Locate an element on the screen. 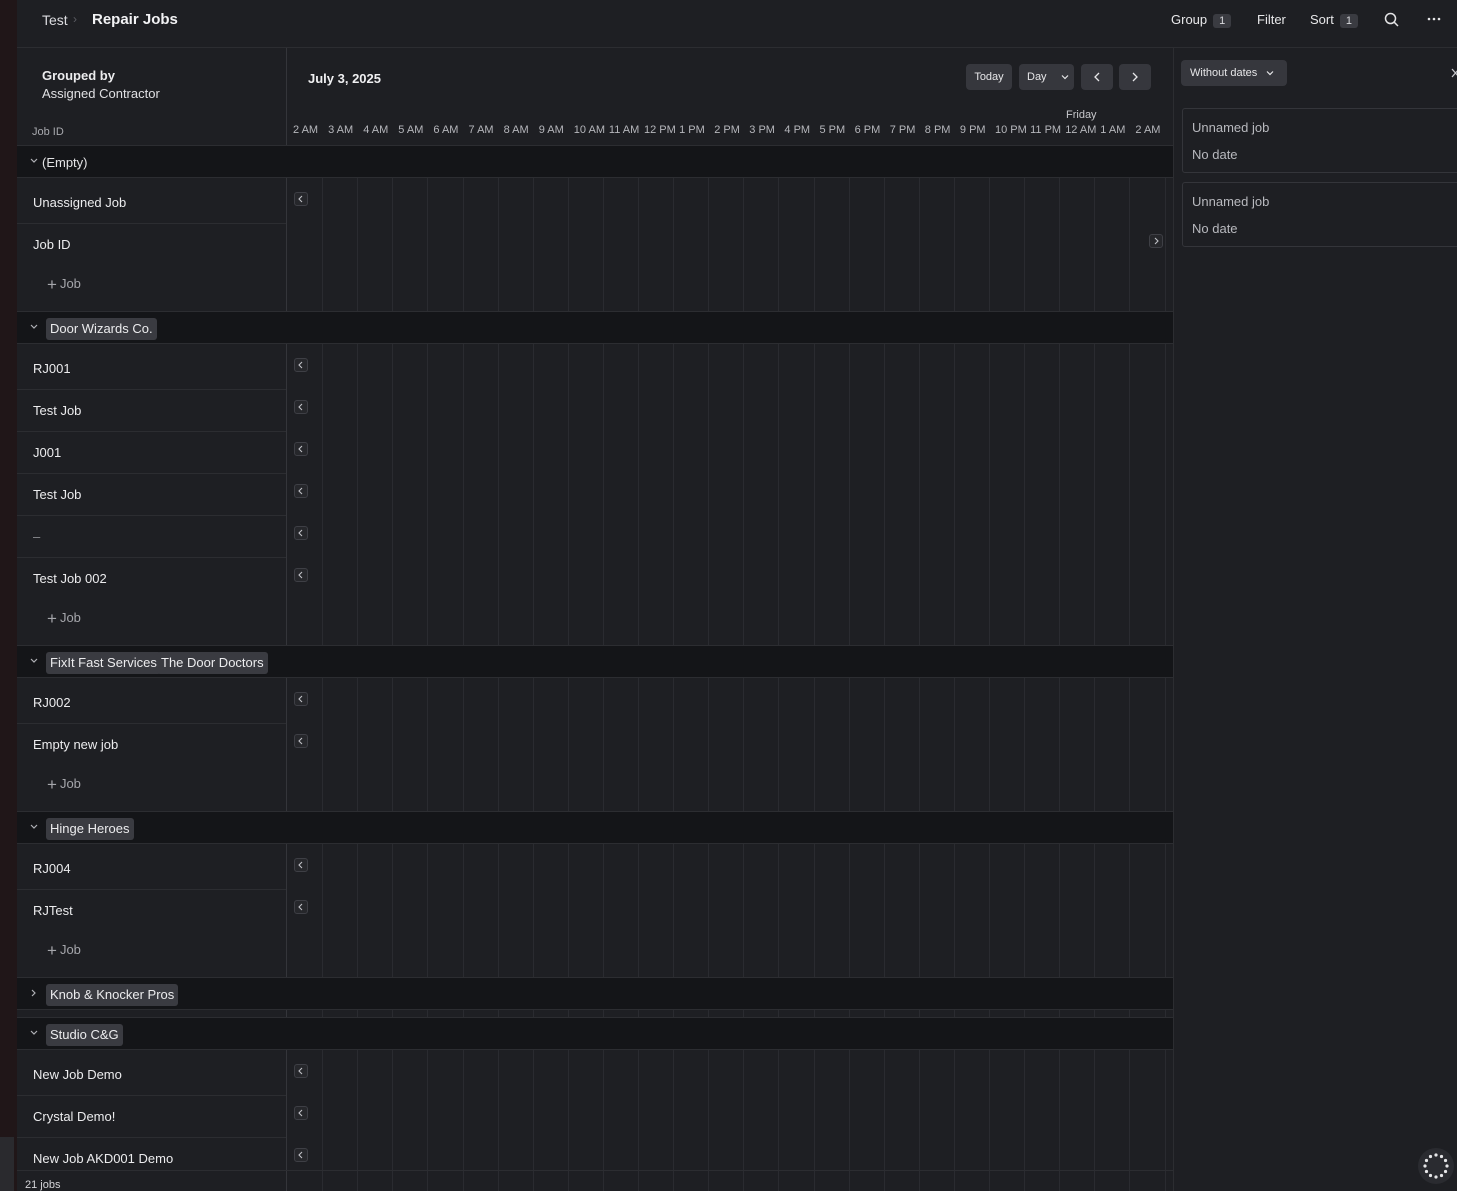 This screenshot has width=1457, height=1191. group-header-knob: Knob & Knocker Pros is located at coordinates (595, 993).